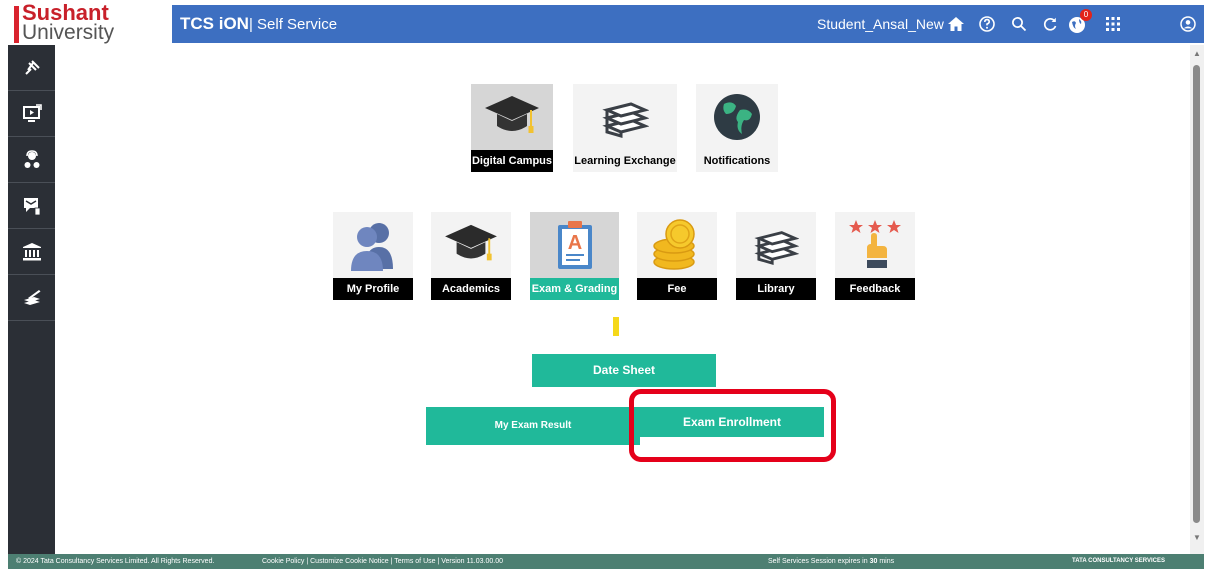 Image resolution: width=1210 pixels, height=569 pixels. I want to click on account-icon, so click(1188, 24).